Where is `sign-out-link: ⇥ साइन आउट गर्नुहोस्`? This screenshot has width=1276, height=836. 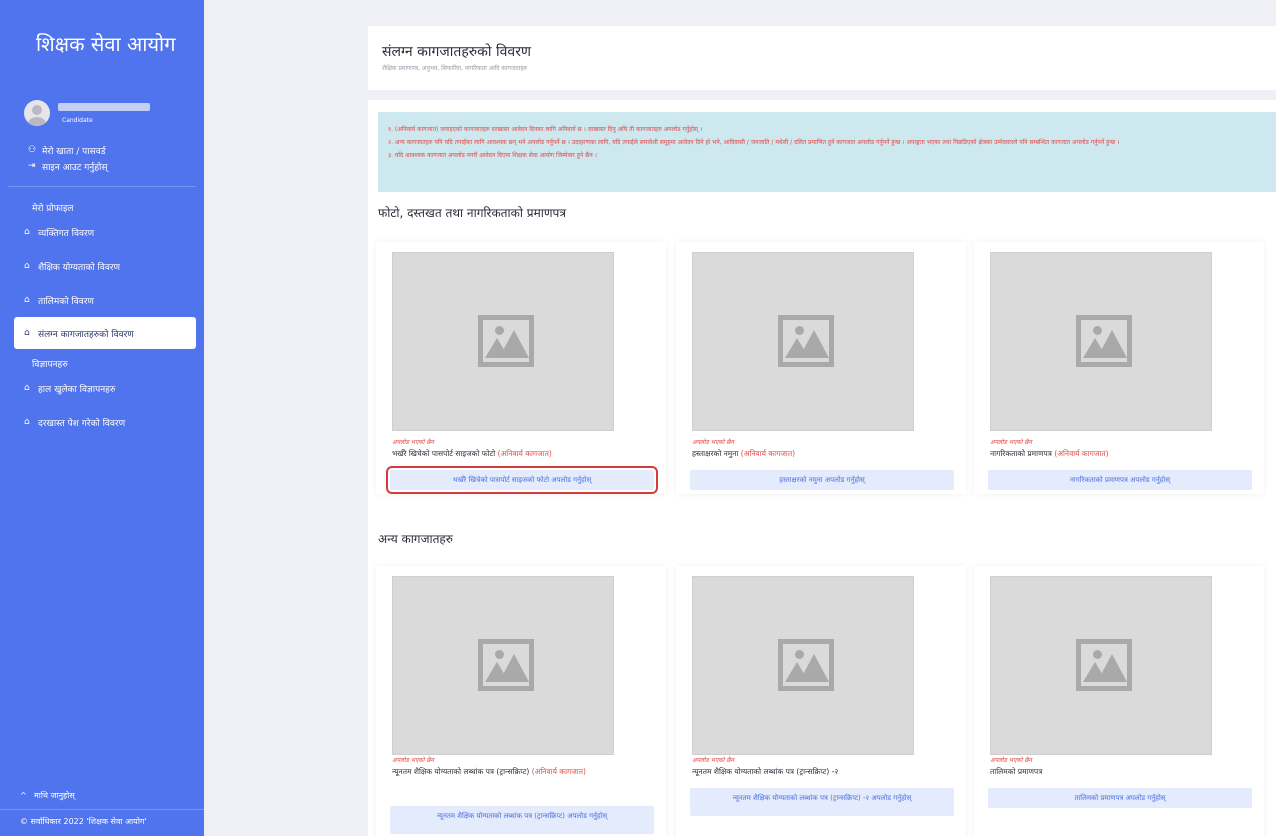 sign-out-link: ⇥ साइन आउट गर्नुहोस् is located at coordinates (102, 166).